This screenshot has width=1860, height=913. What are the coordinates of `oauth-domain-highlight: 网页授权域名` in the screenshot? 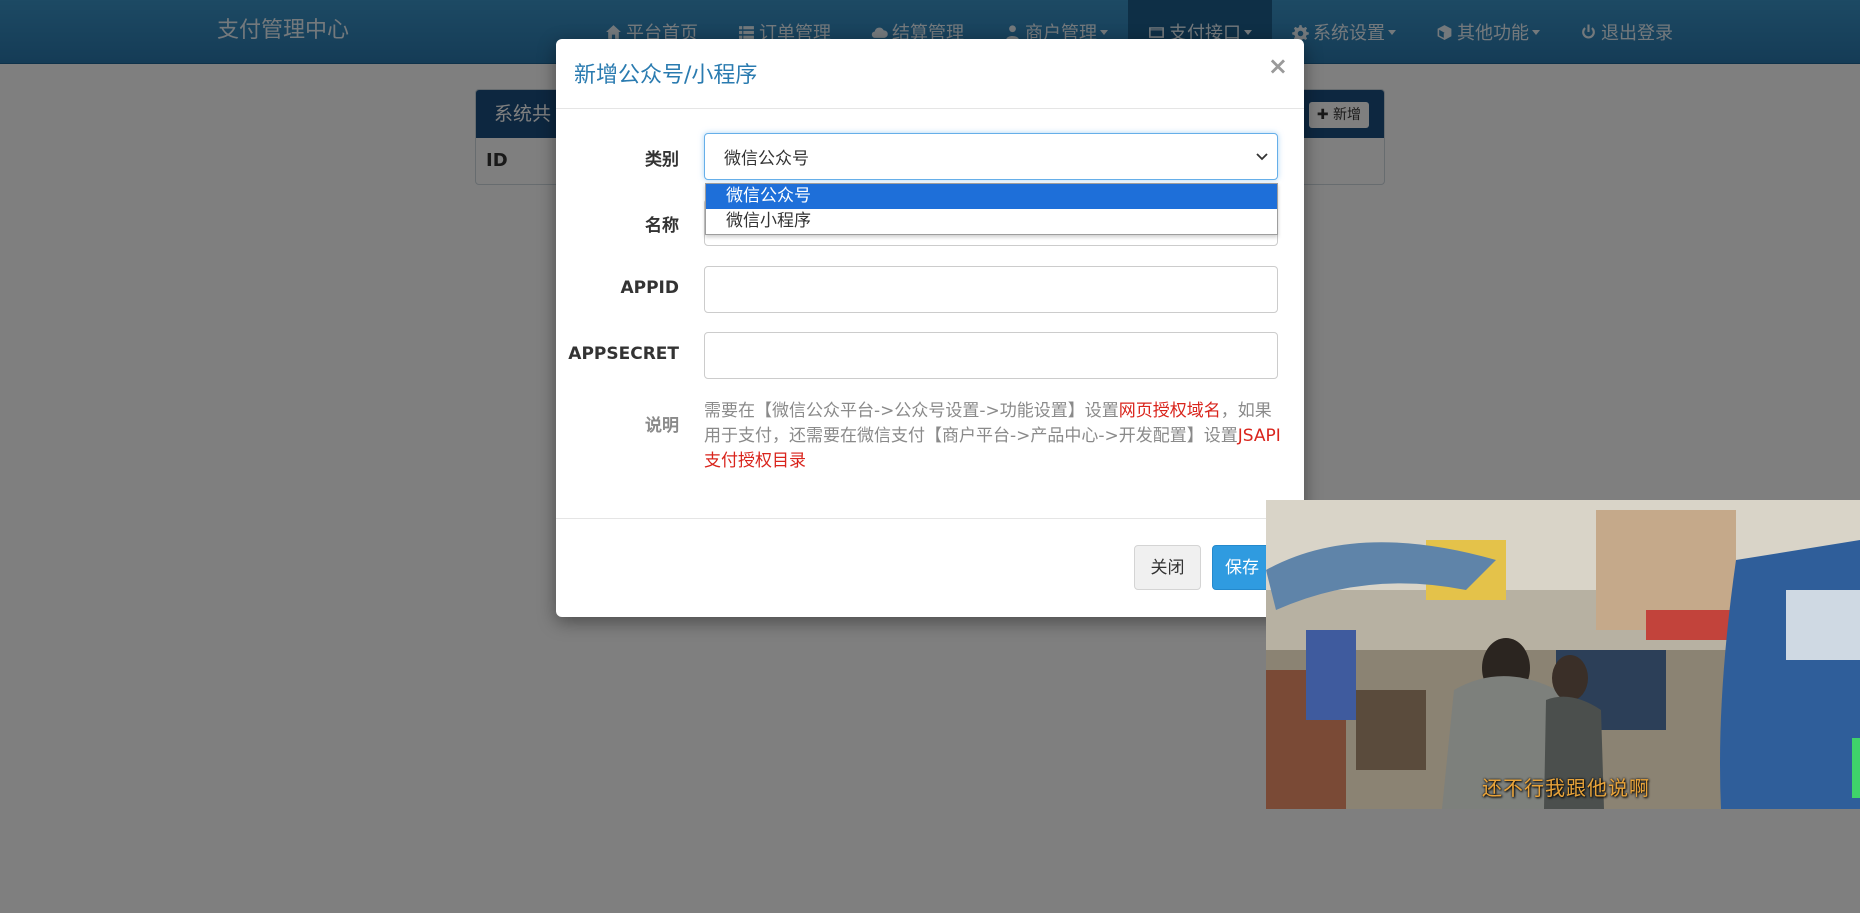 It's located at (1169, 411).